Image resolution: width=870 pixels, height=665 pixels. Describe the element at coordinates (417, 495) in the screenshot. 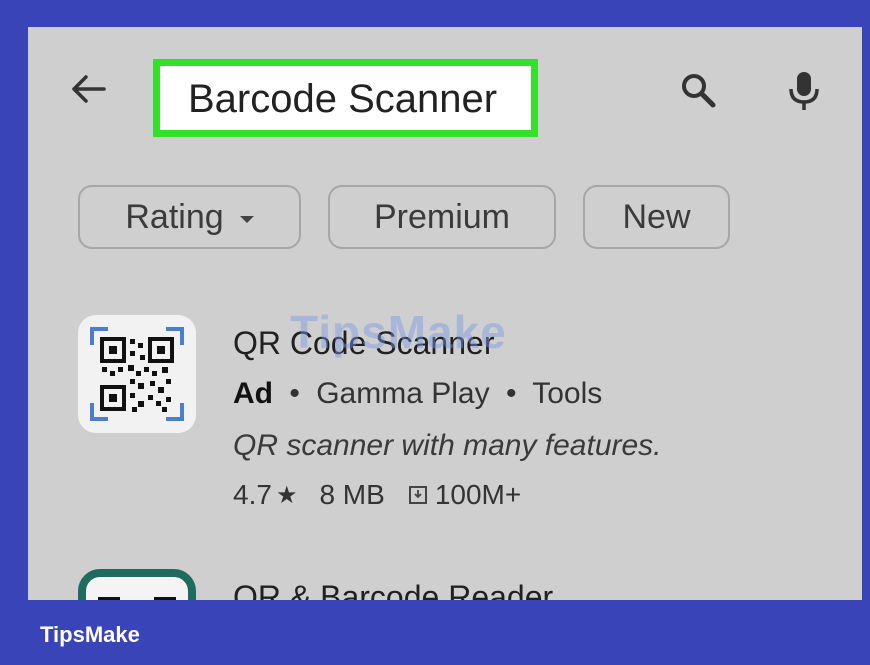

I see `download-icon` at that location.